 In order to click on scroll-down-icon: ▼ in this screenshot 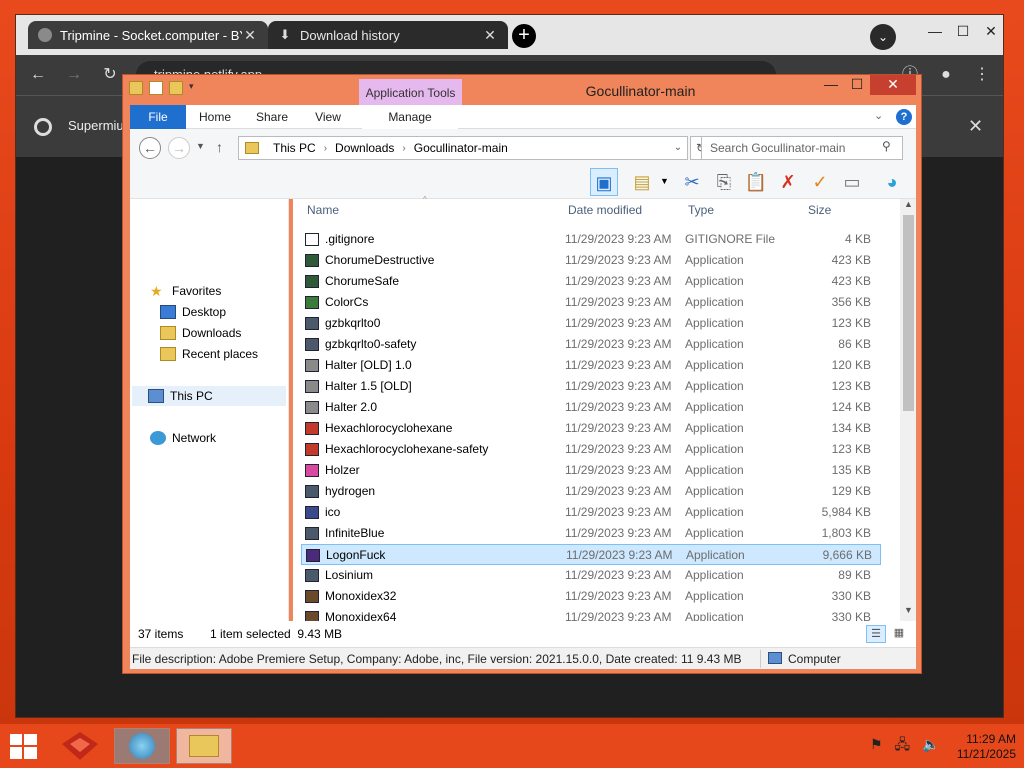, I will do `click(908, 610)`.